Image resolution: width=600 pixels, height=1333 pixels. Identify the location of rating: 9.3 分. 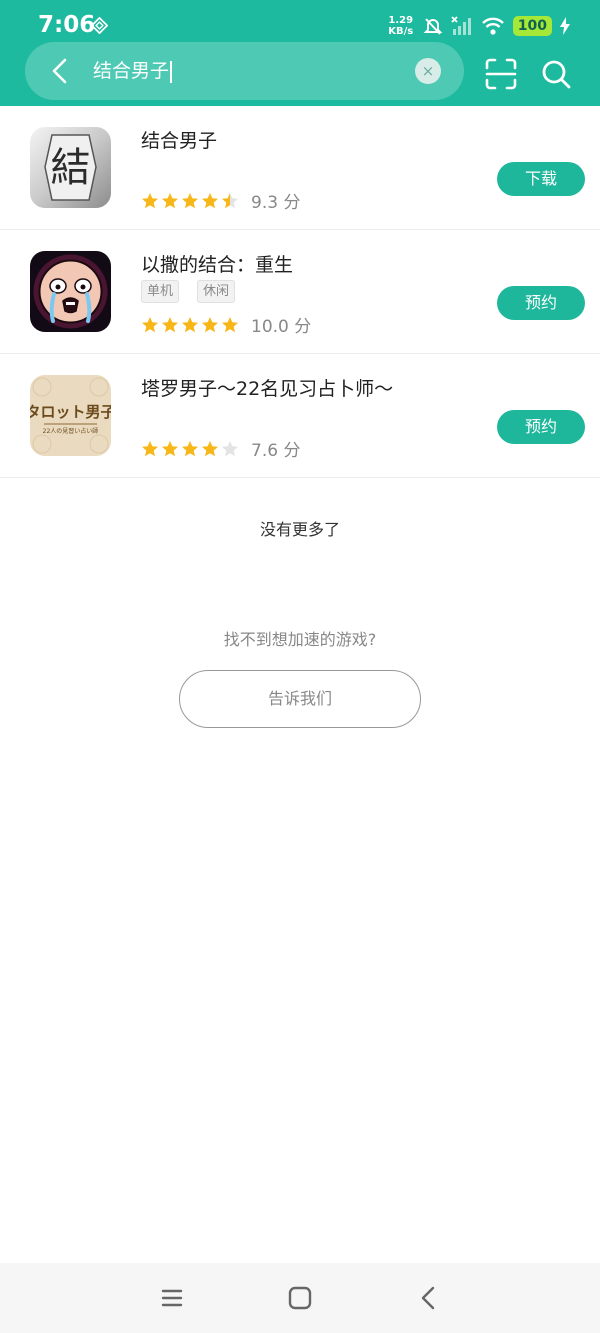
(220, 200).